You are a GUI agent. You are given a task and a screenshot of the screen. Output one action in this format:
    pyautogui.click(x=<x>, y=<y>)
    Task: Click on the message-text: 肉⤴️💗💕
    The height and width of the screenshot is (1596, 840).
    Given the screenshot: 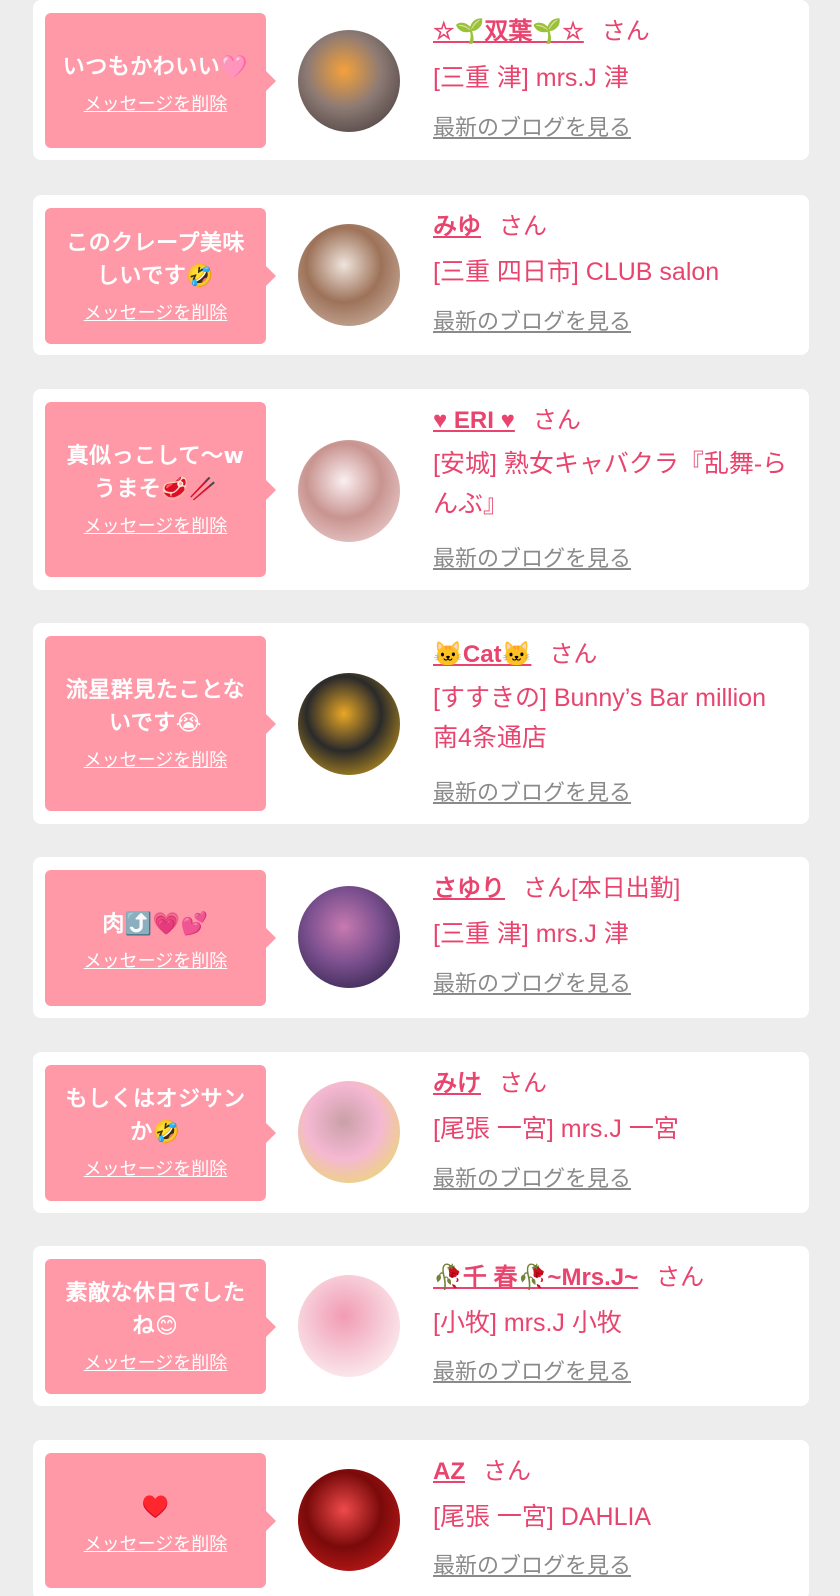 What is the action you would take?
    pyautogui.click(x=155, y=924)
    